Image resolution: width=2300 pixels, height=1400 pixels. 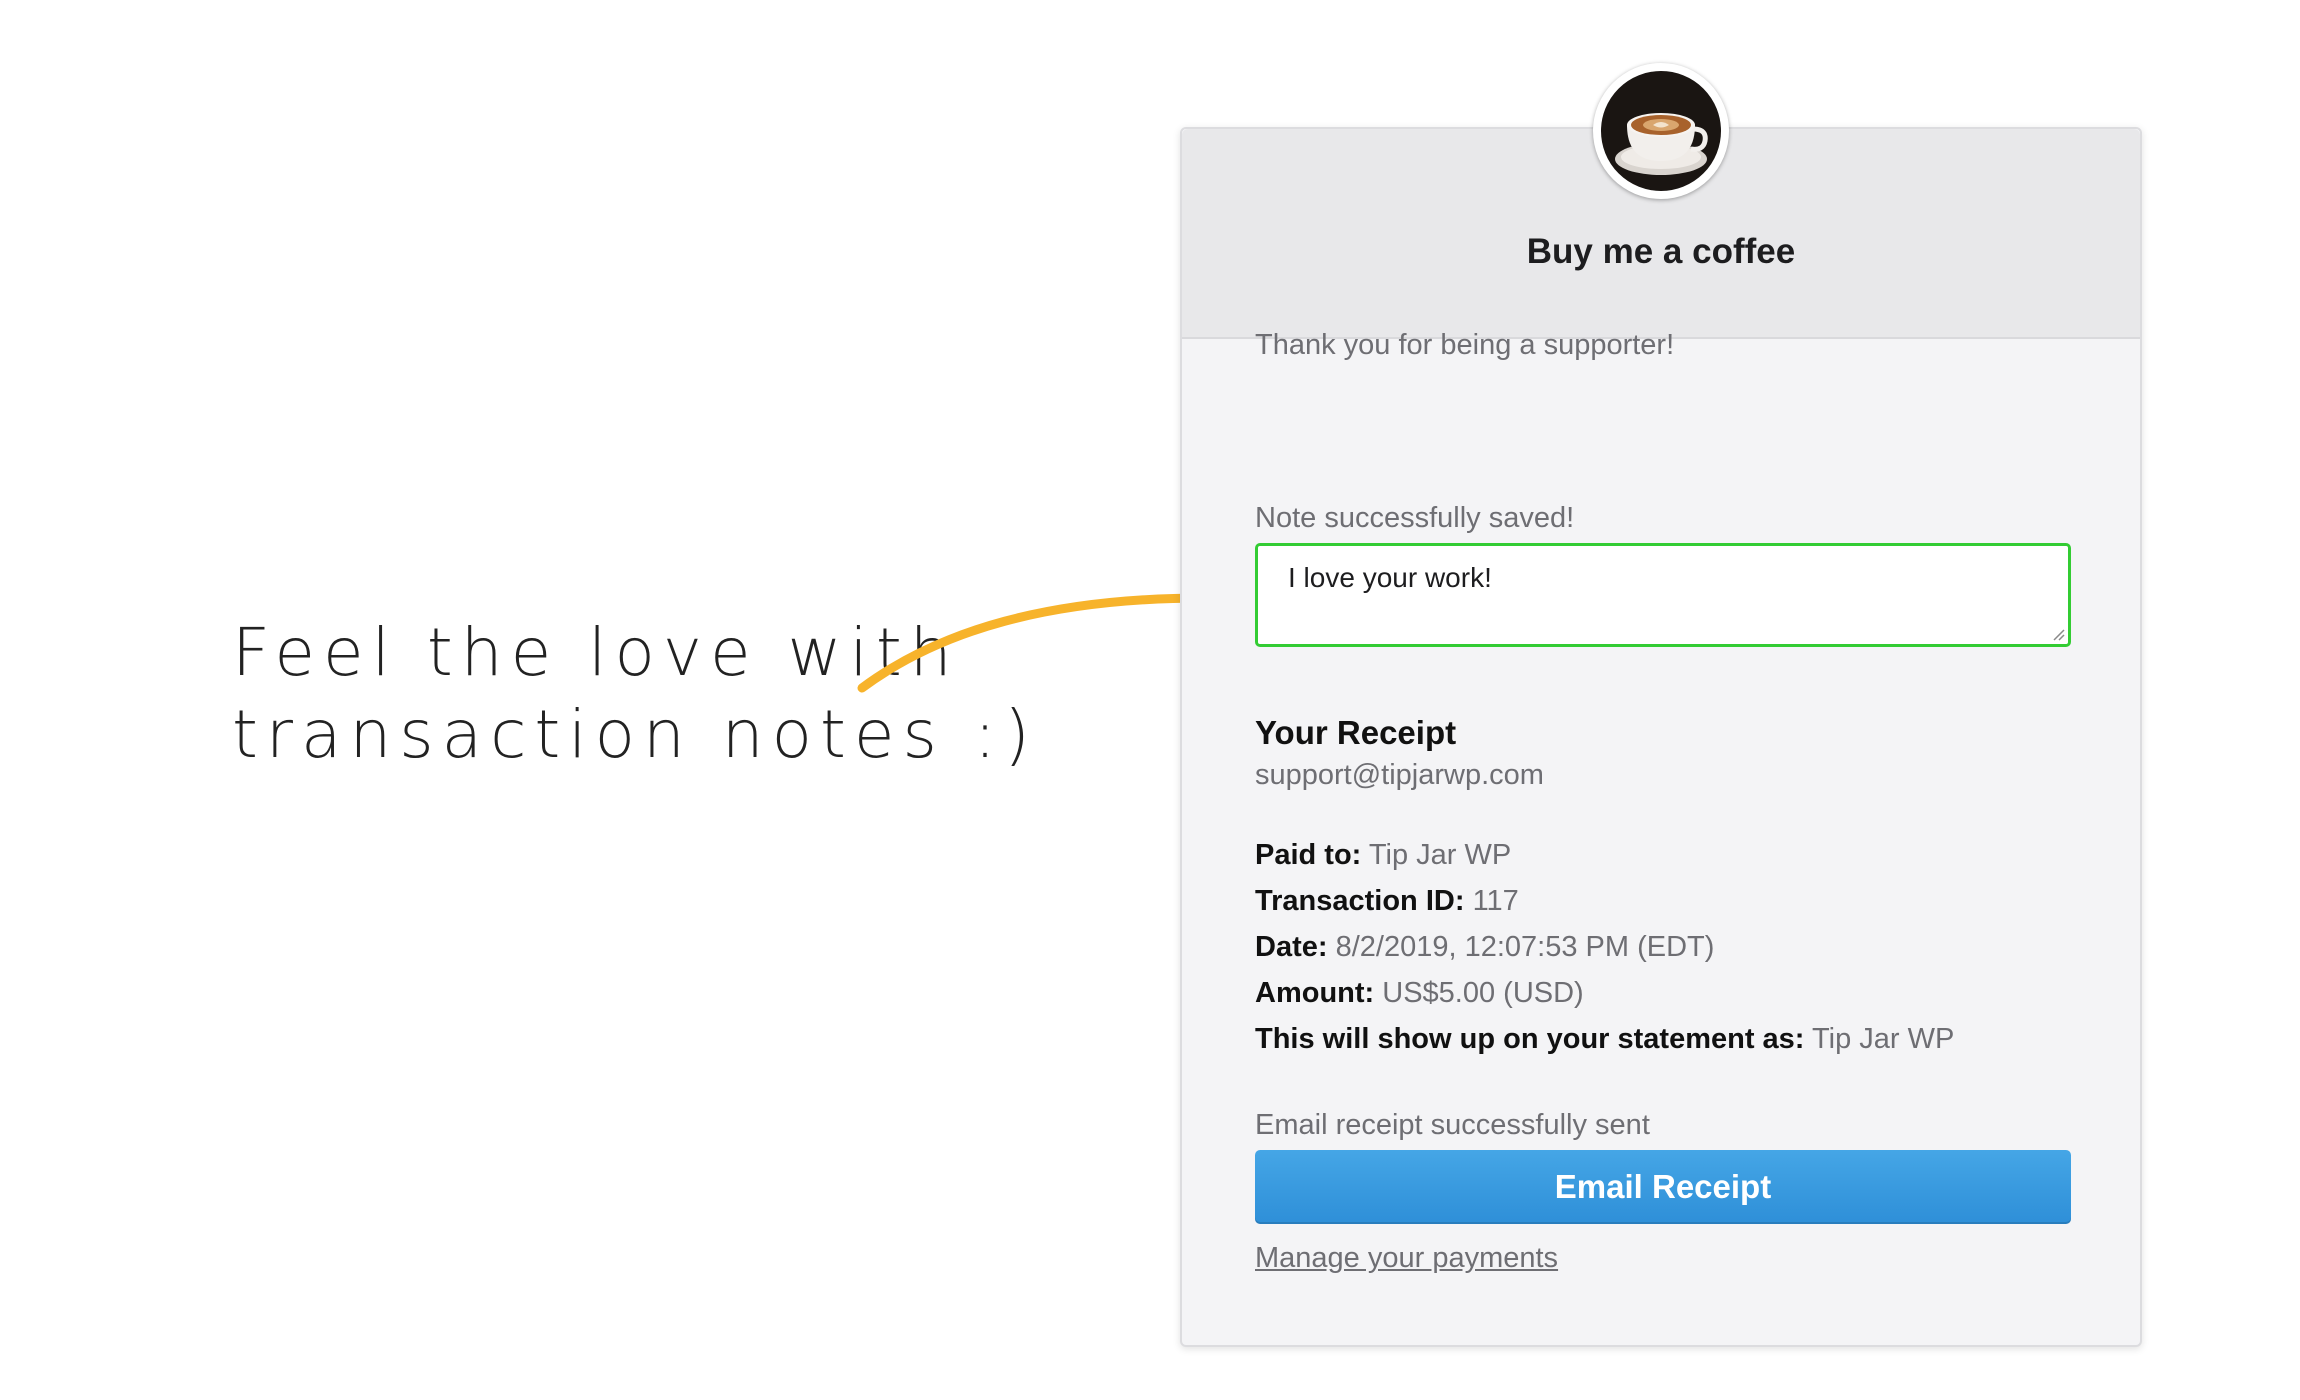 I want to click on receipt-value: US$5.00 (USD), so click(x=1483, y=993).